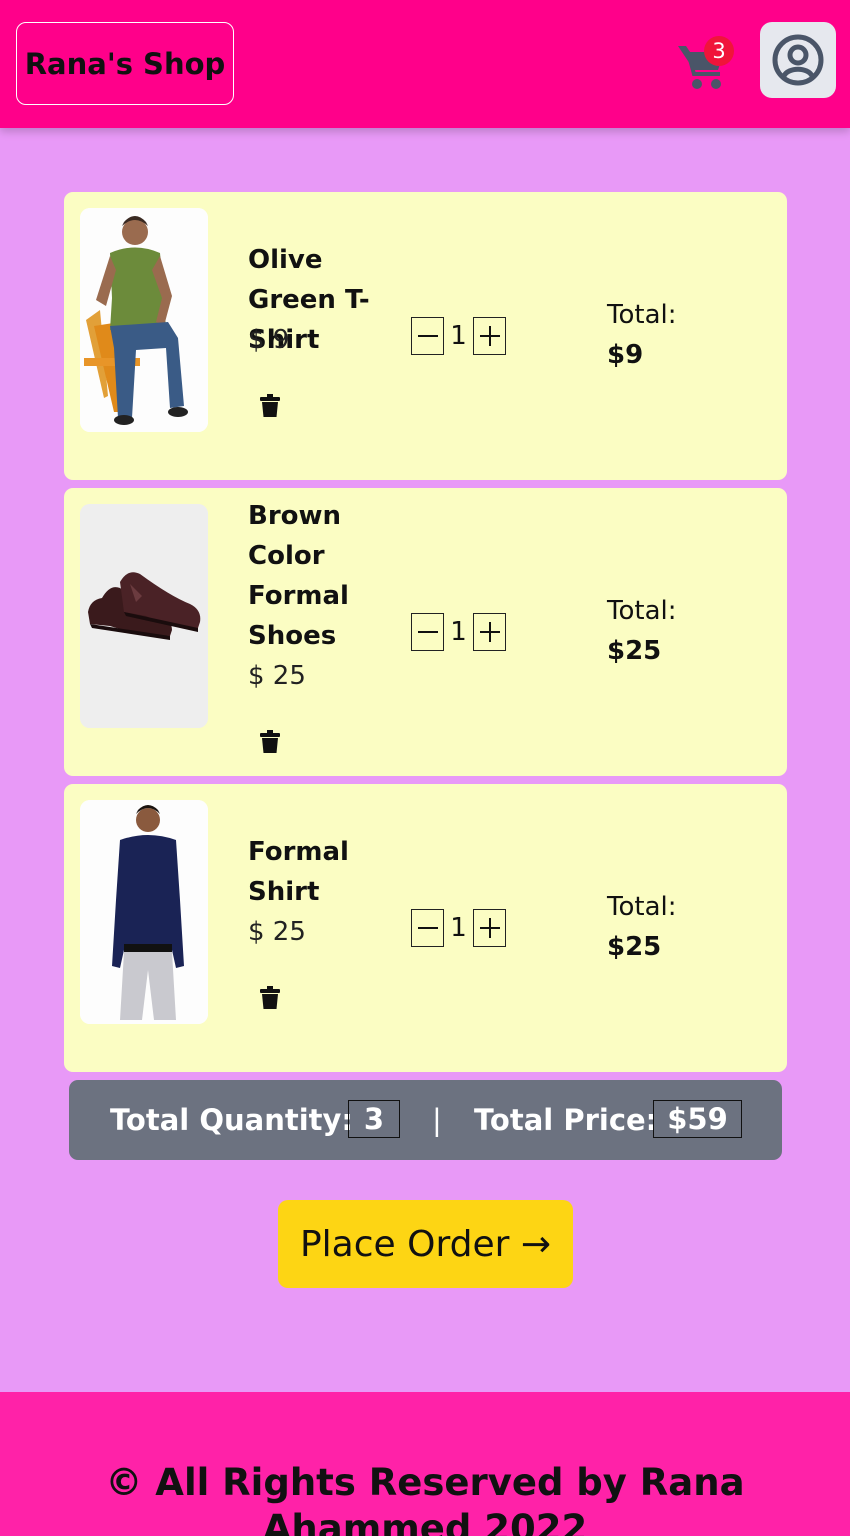 The width and height of the screenshot is (850, 1536). What do you see at coordinates (425, 64) in the screenshot?
I see `top-navbar: Rana's Shop 3` at bounding box center [425, 64].